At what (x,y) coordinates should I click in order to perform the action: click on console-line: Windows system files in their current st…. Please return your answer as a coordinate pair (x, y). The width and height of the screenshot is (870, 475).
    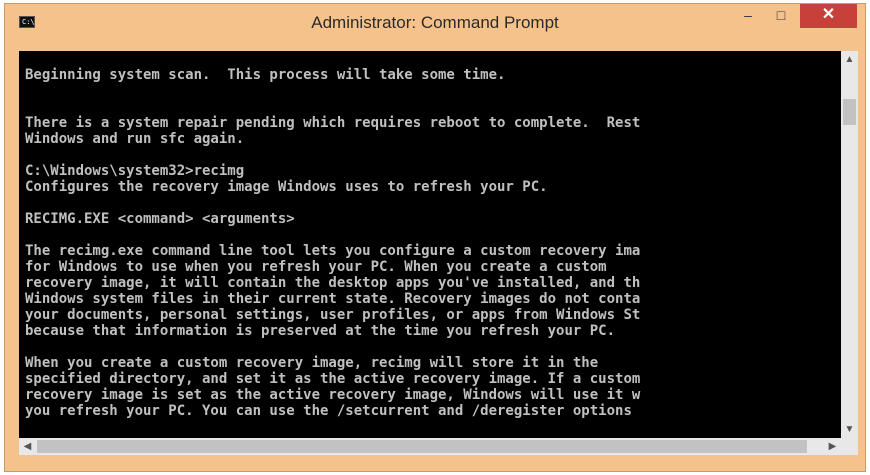
    Looking at the image, I should click on (333, 299).